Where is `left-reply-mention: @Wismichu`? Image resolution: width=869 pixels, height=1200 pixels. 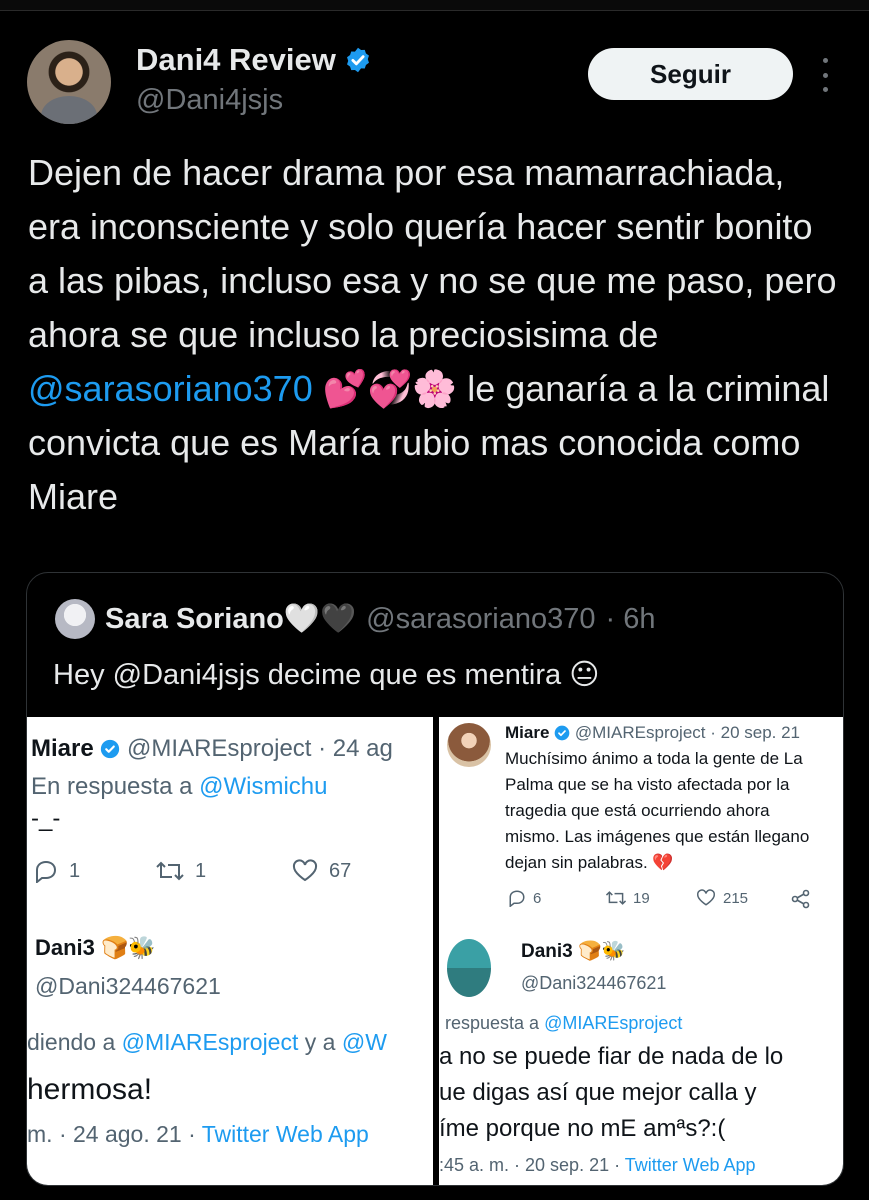 left-reply-mention: @Wismichu is located at coordinates (263, 786).